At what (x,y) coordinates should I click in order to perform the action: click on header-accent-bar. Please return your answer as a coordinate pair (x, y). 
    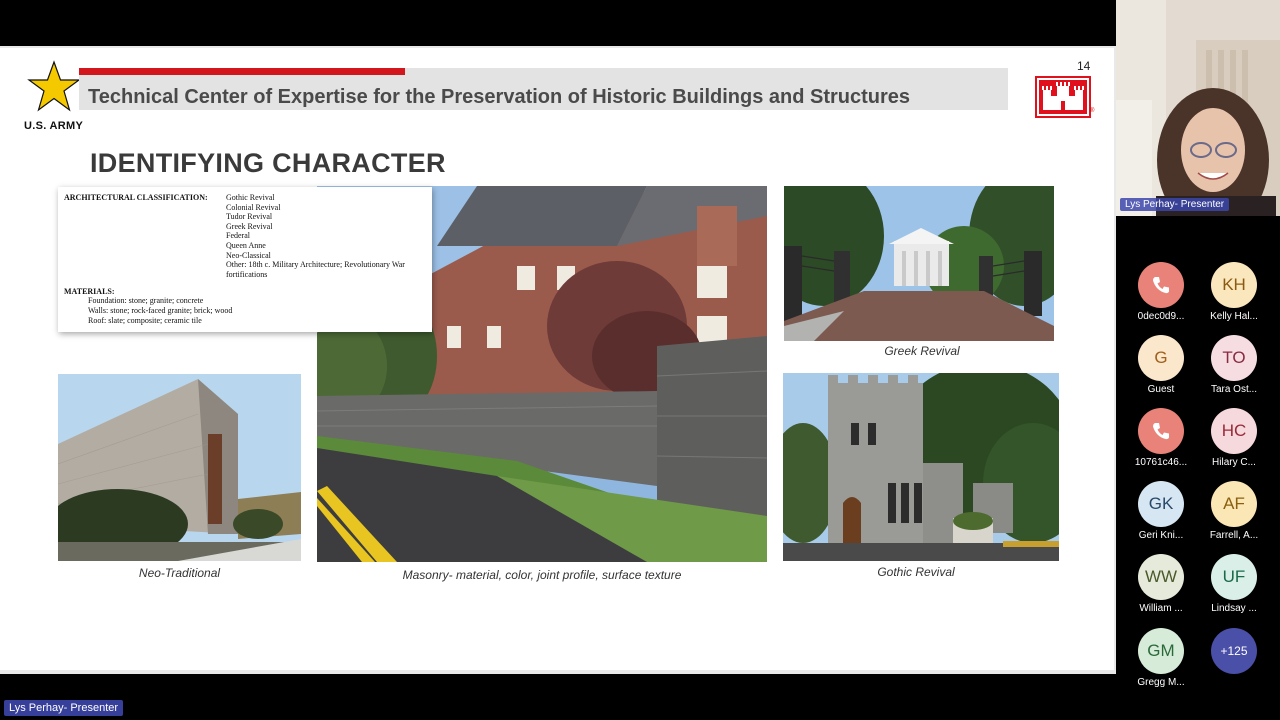
    Looking at the image, I should click on (242, 71).